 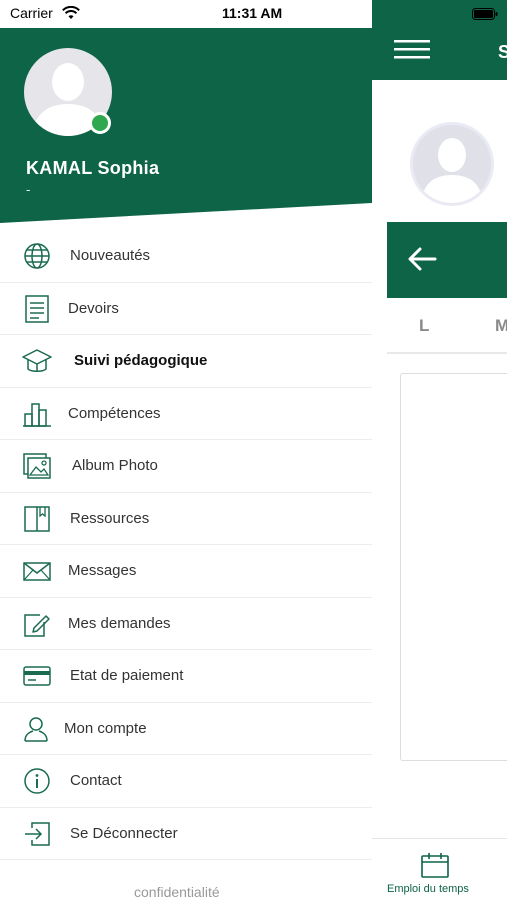 I want to click on carrier-label: Carrier, so click(x=31, y=13).